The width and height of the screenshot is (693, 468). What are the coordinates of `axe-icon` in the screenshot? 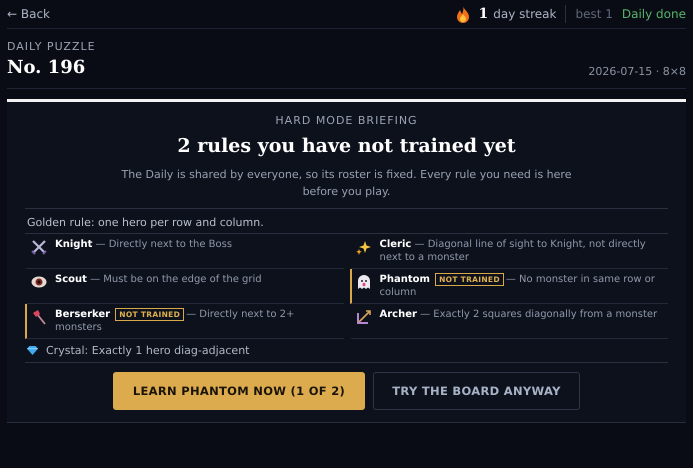 It's located at (39, 317).